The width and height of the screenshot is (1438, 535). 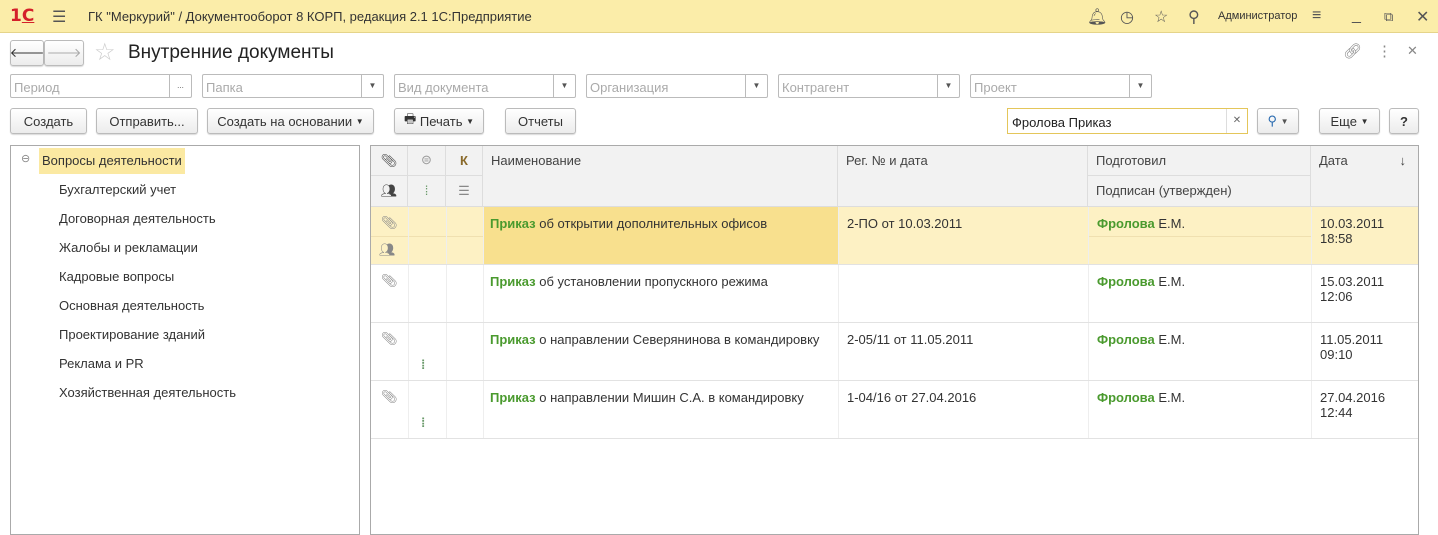 What do you see at coordinates (1388, 17) in the screenshot?
I see `restore-icon: ⧉` at bounding box center [1388, 17].